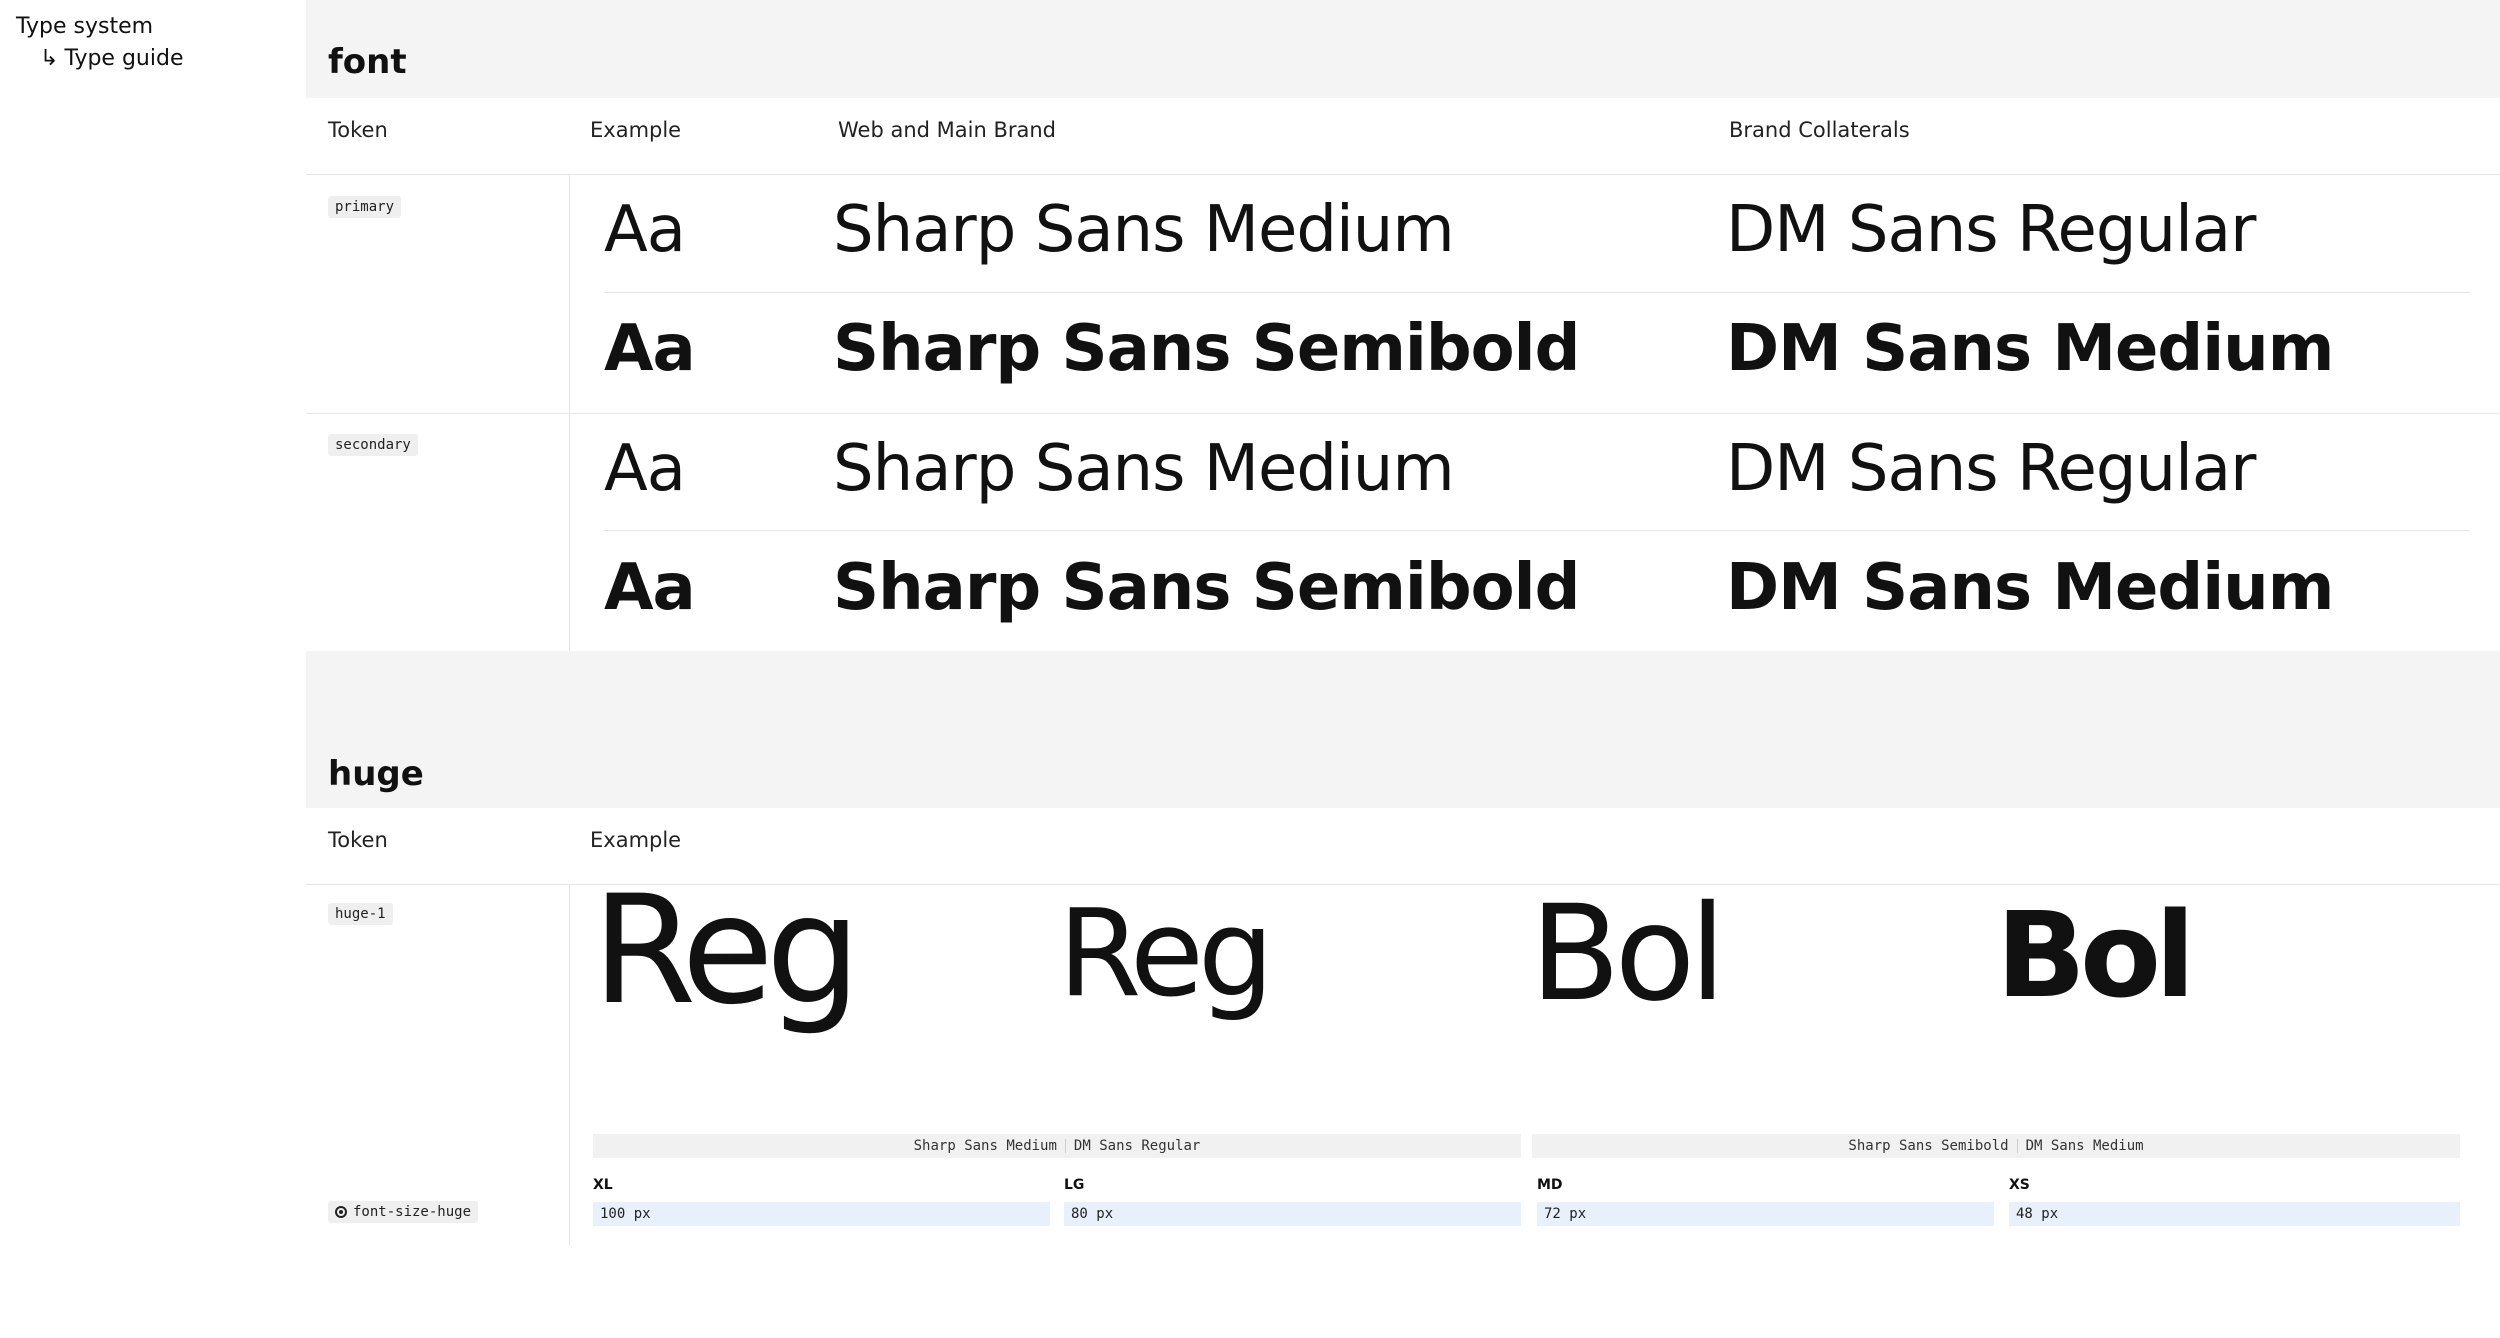 This screenshot has height=1338, width=2500. I want to click on huge-sample-reg-lg: Reg, so click(1166, 954).